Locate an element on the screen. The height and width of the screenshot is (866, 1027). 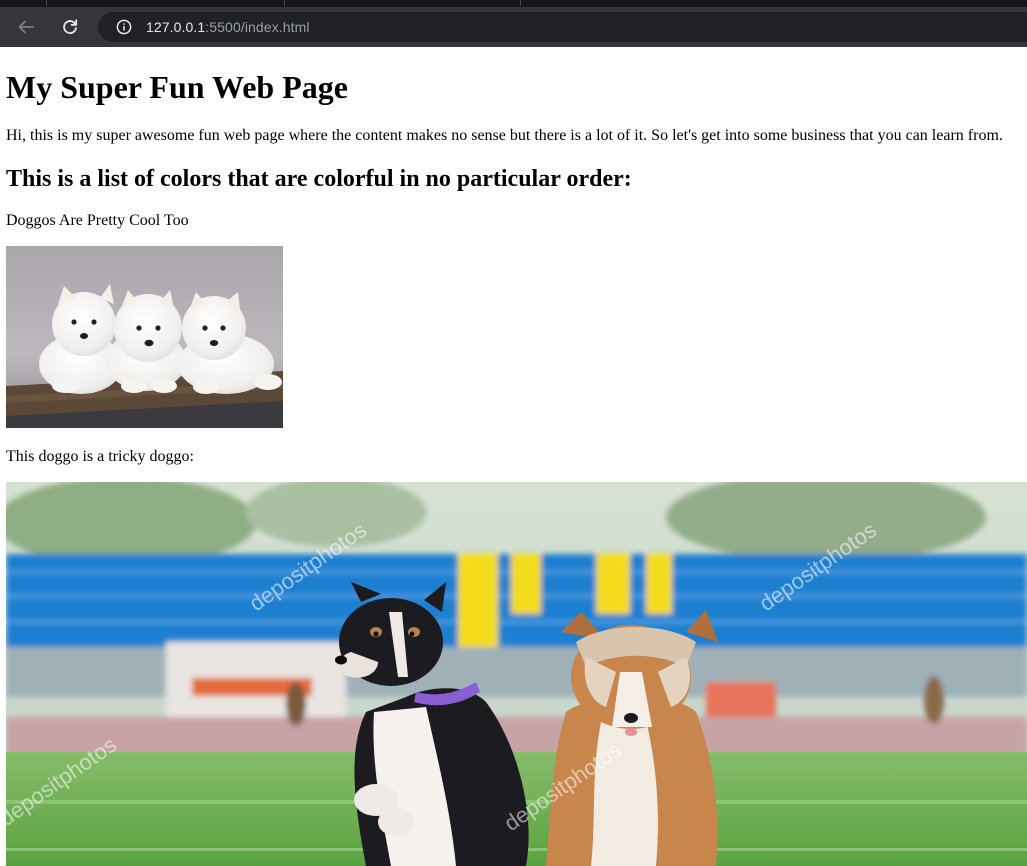
reload-icon is located at coordinates (70, 26).